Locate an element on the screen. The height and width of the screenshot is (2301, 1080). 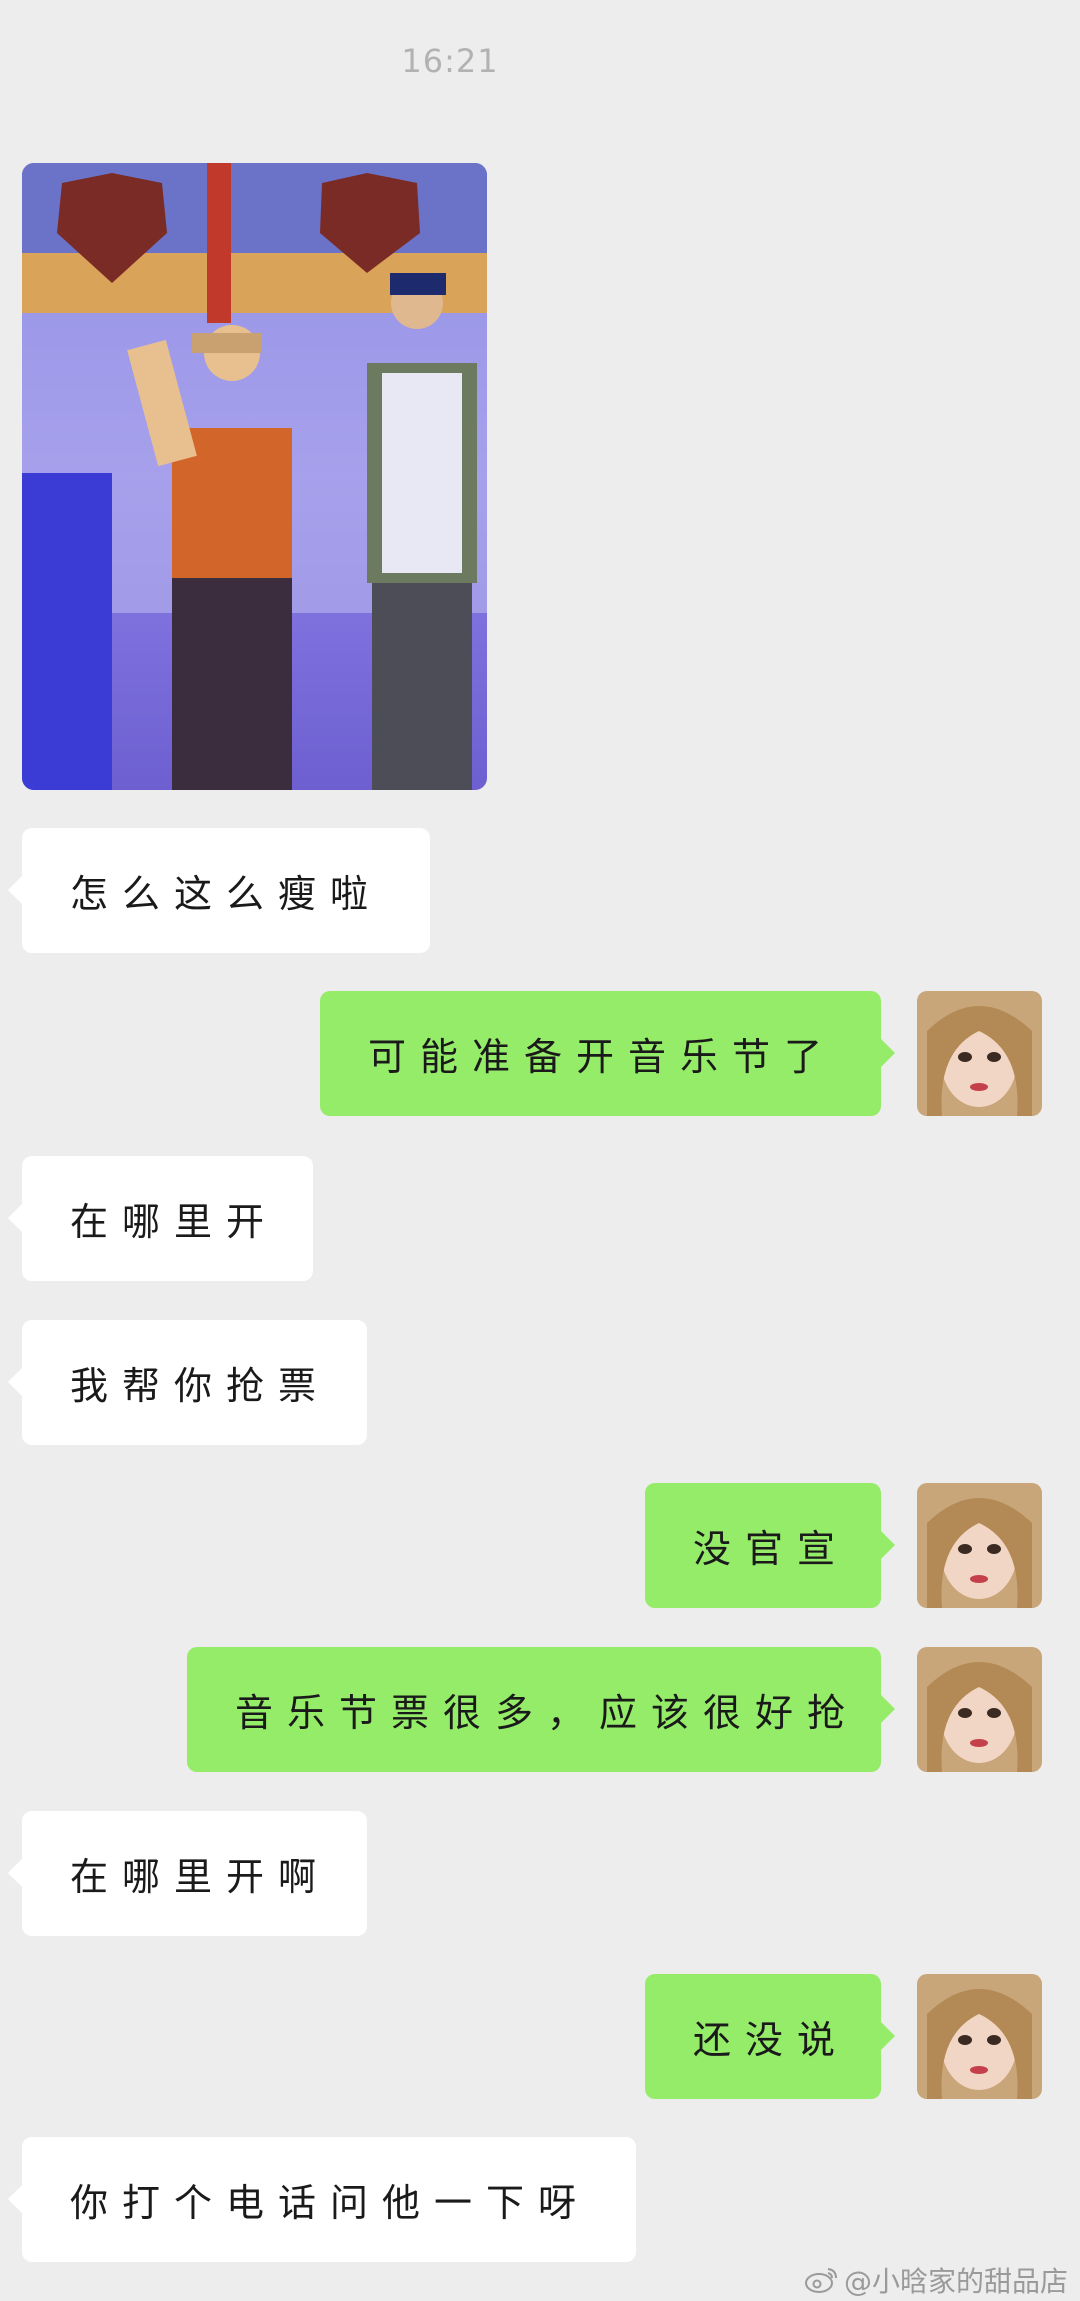
weibo-icon is located at coordinates (820, 2280).